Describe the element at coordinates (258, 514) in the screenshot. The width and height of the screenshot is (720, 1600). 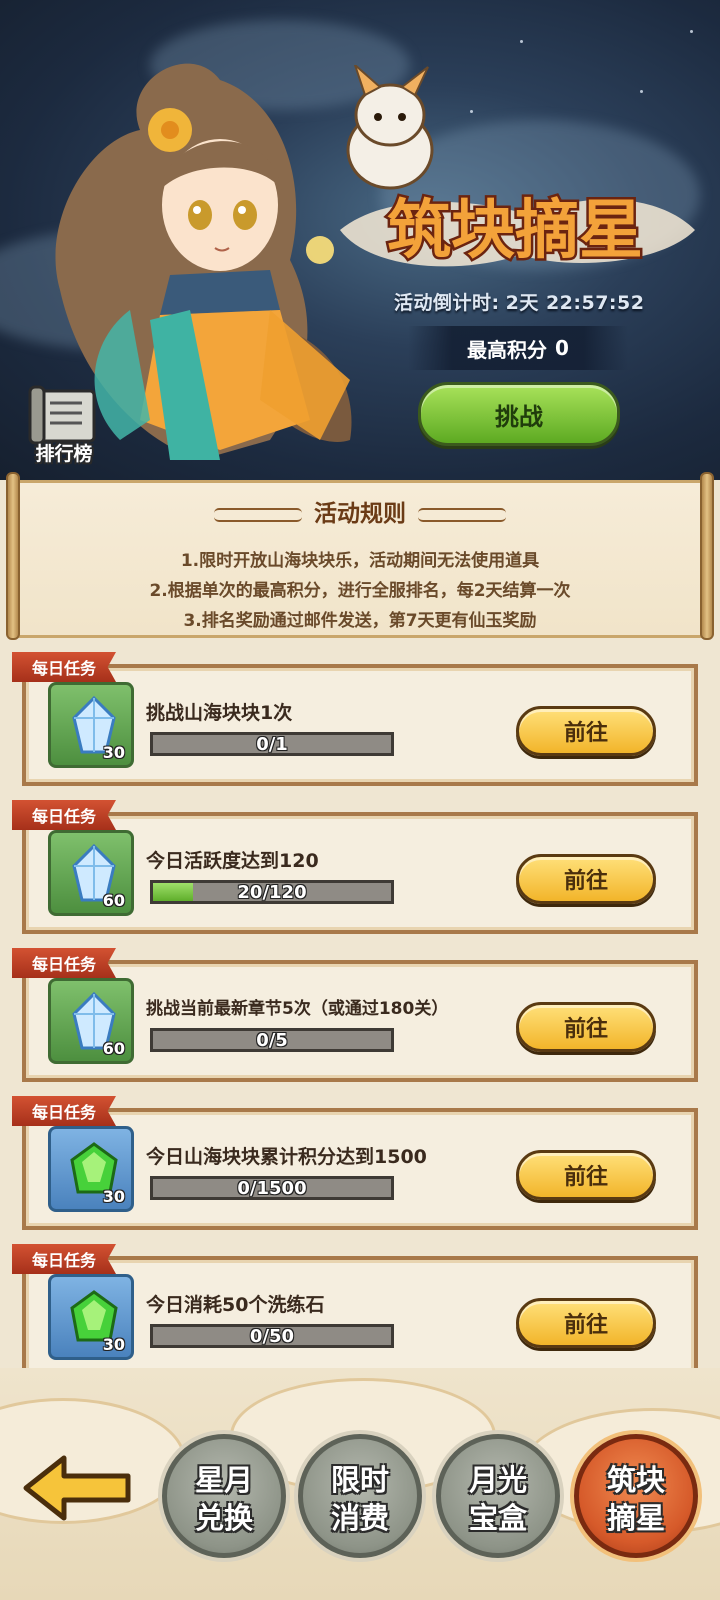
I see `ornament-left` at that location.